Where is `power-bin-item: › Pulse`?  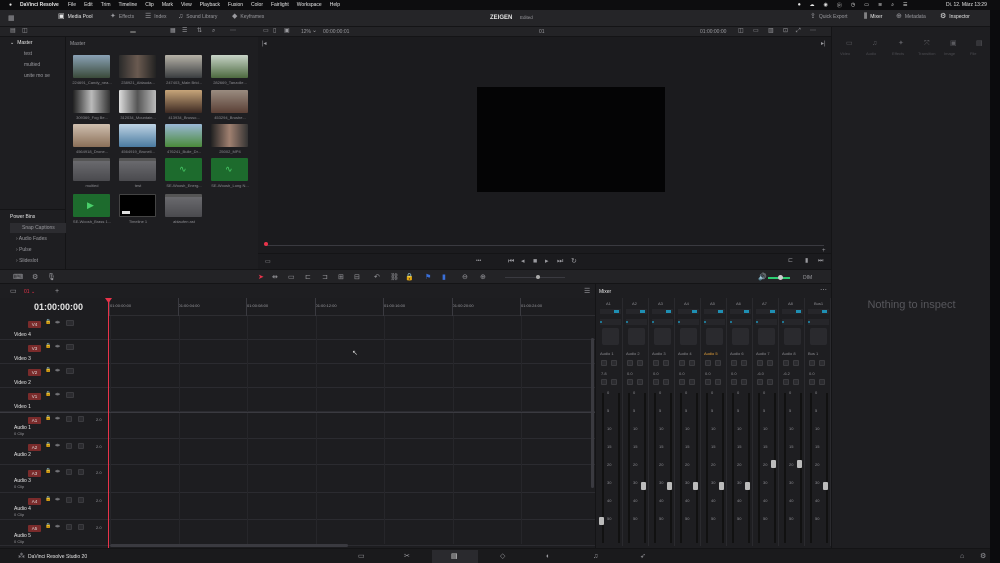
power-bin-item: › Pulse is located at coordinates (24, 250).